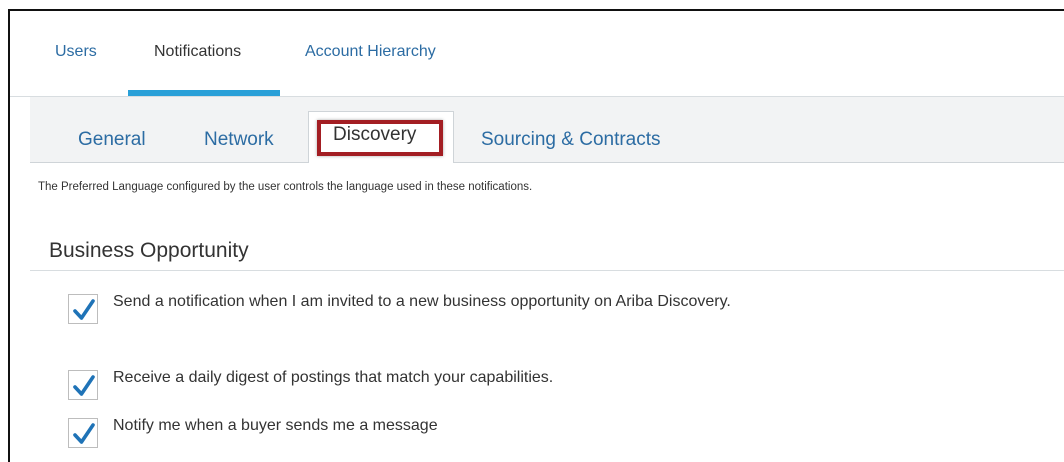  Describe the element at coordinates (375, 134) in the screenshot. I see `subtab-discovery-label: Discovery` at that location.